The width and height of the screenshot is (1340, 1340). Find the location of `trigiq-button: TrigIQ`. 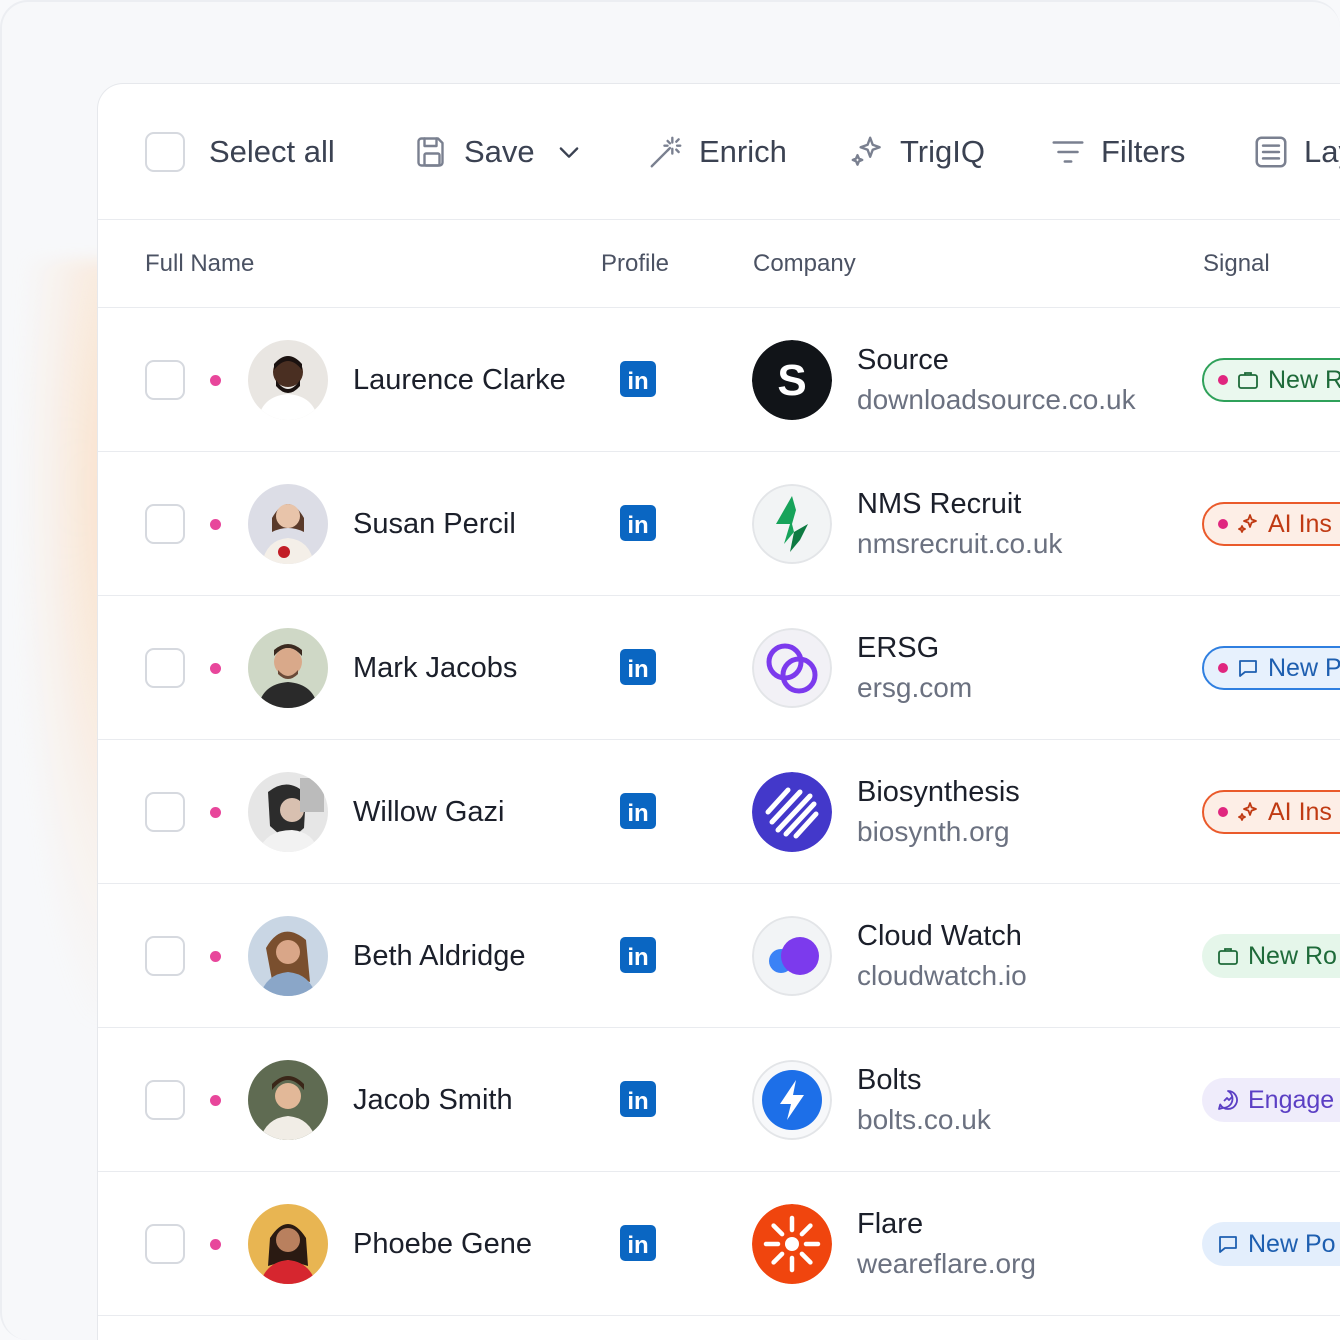

trigiq-button: TrigIQ is located at coordinates (916, 152).